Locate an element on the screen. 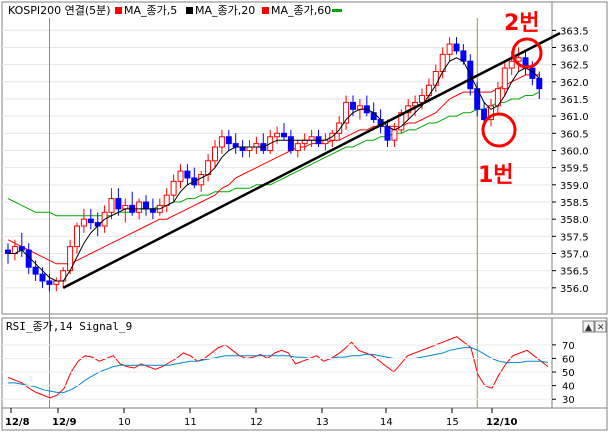  legend-ma20-swatch is located at coordinates (189, 10).